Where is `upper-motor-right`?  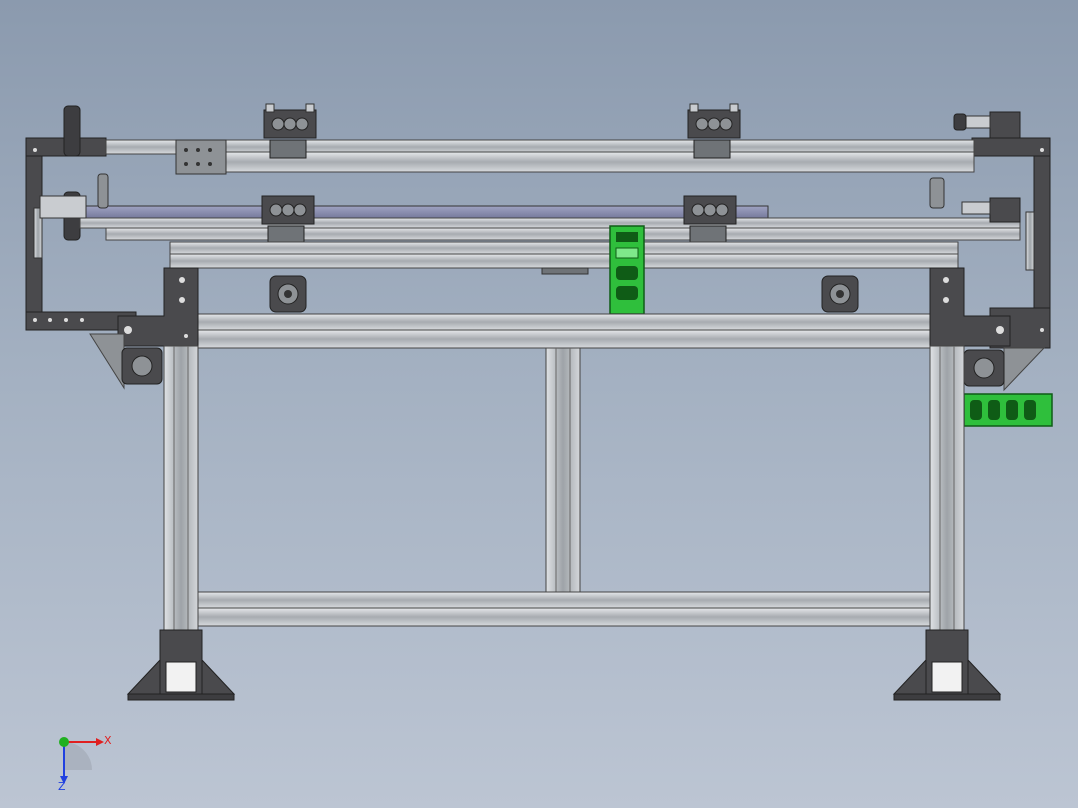 upper-motor-right is located at coordinates (987, 125).